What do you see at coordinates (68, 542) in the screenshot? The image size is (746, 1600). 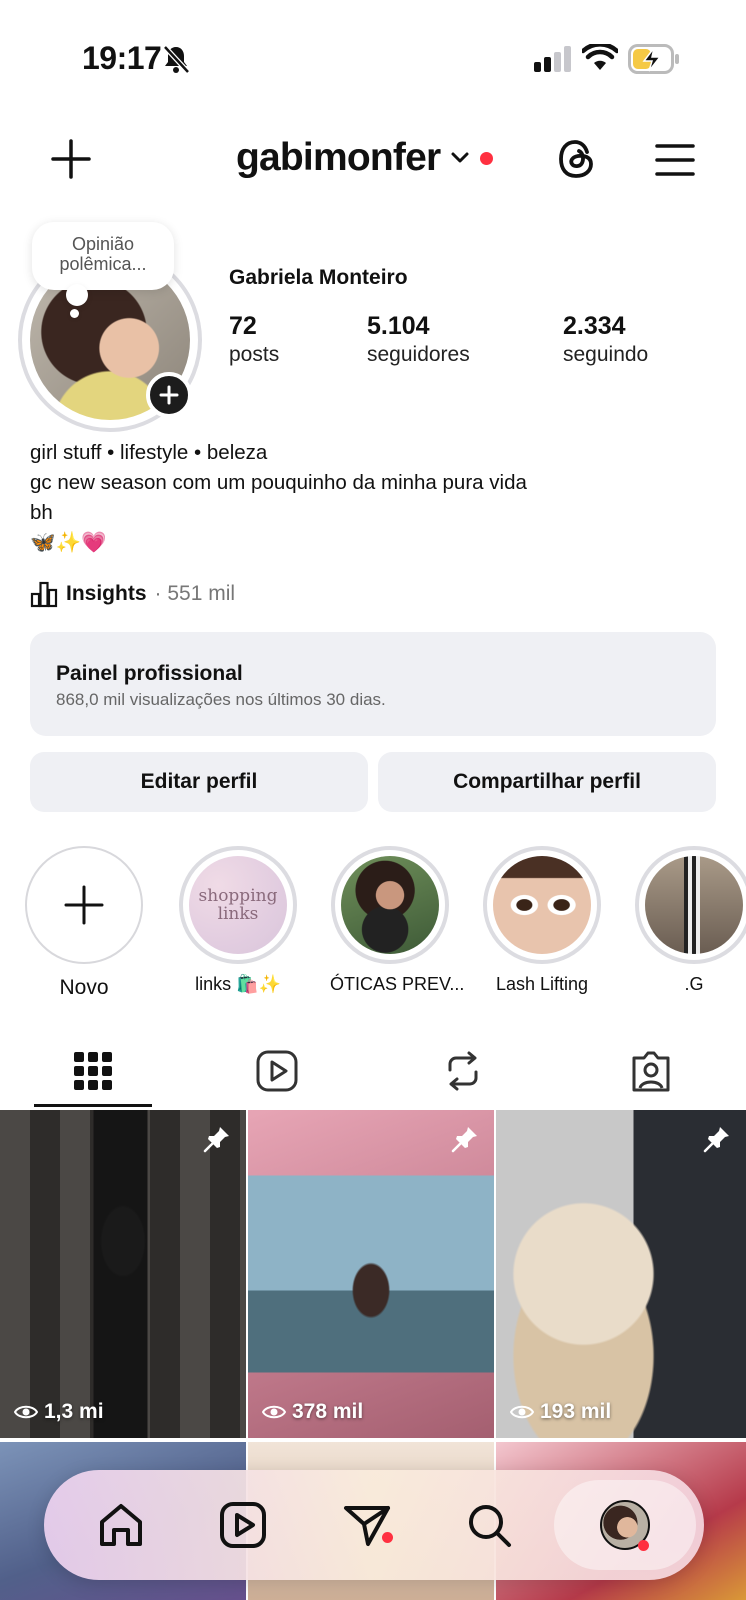 I see `bio-emoji-line: 🦋✨💗` at bounding box center [68, 542].